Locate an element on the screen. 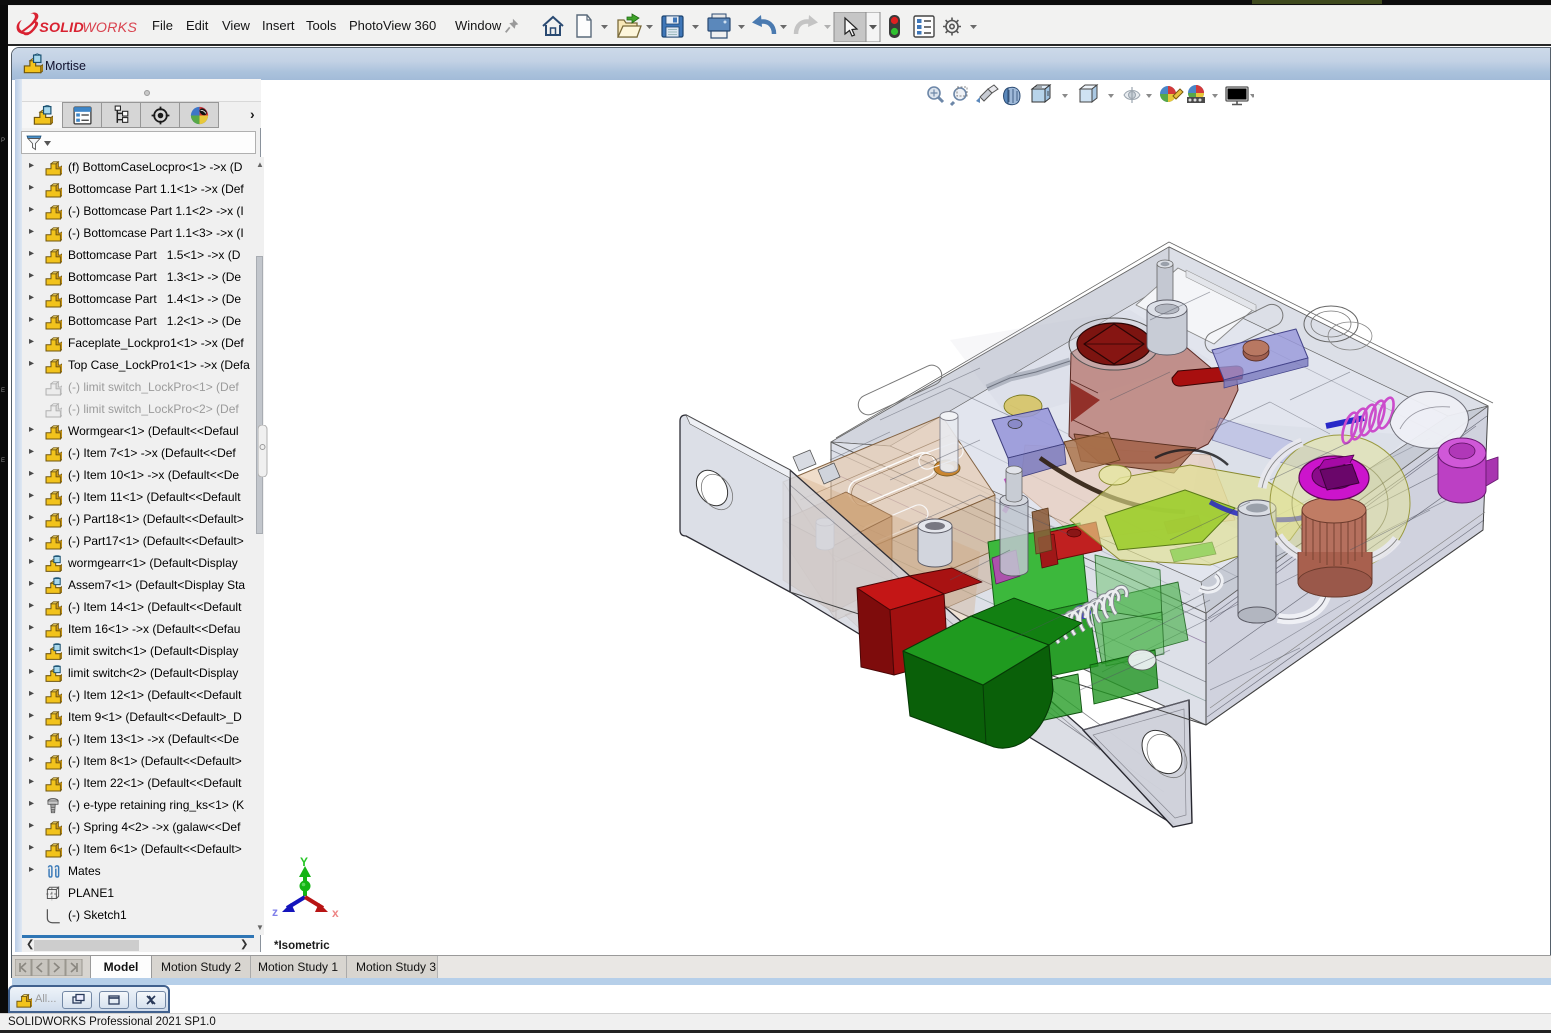  svg-text: Y is located at coordinates (304, 862).